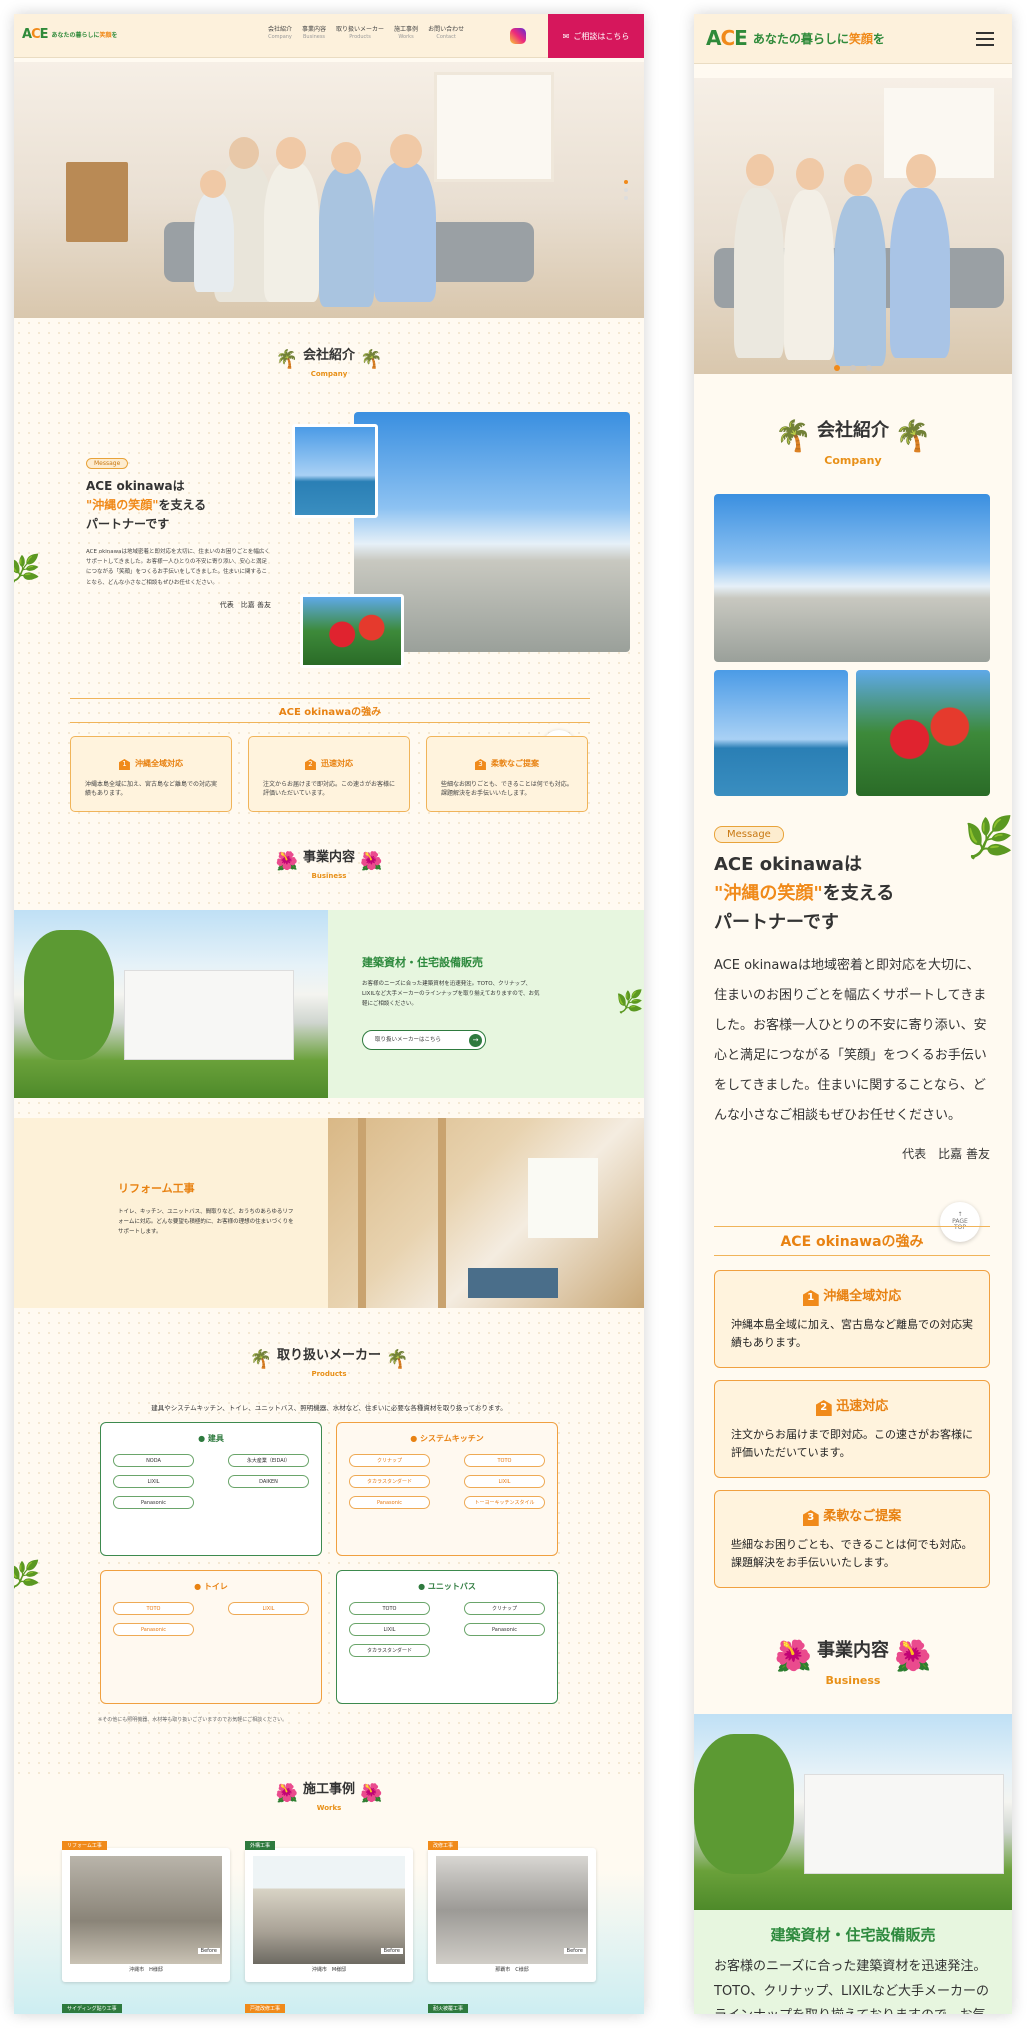  I want to click on signature: 代表 比嘉 善友, so click(245, 605).